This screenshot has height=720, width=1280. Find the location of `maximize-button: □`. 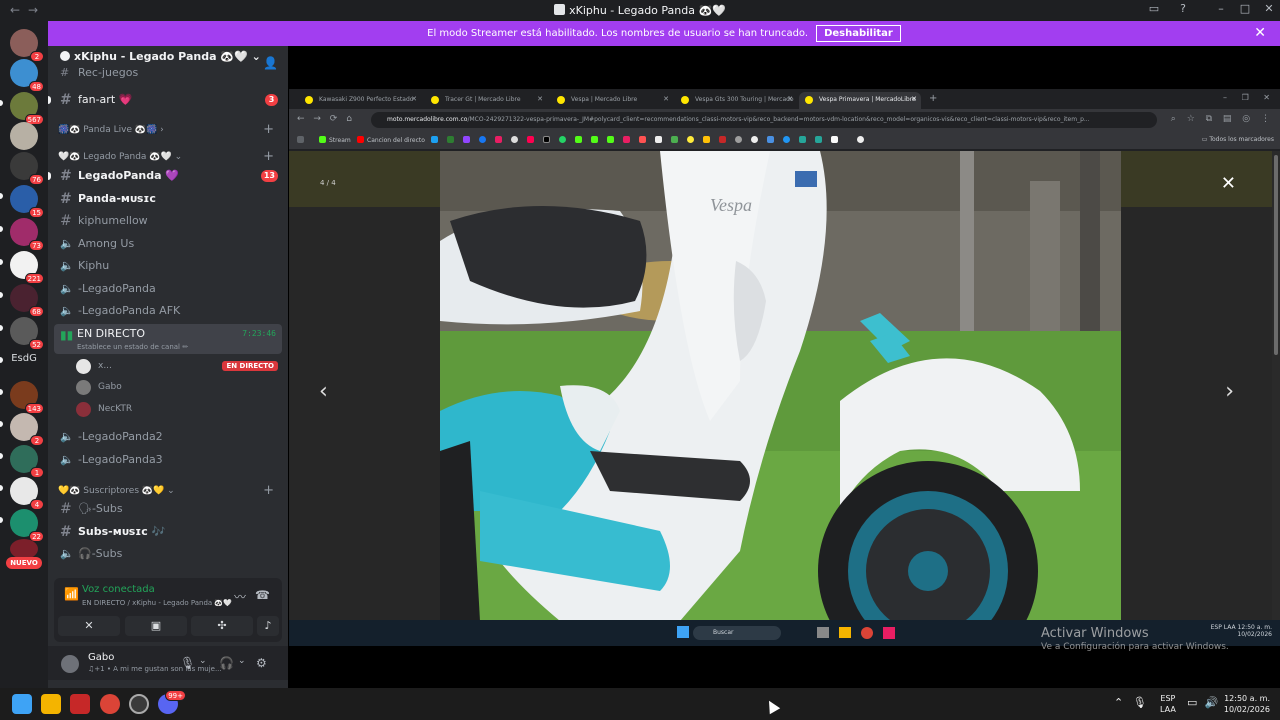

maximize-button: □ is located at coordinates (1245, 10).